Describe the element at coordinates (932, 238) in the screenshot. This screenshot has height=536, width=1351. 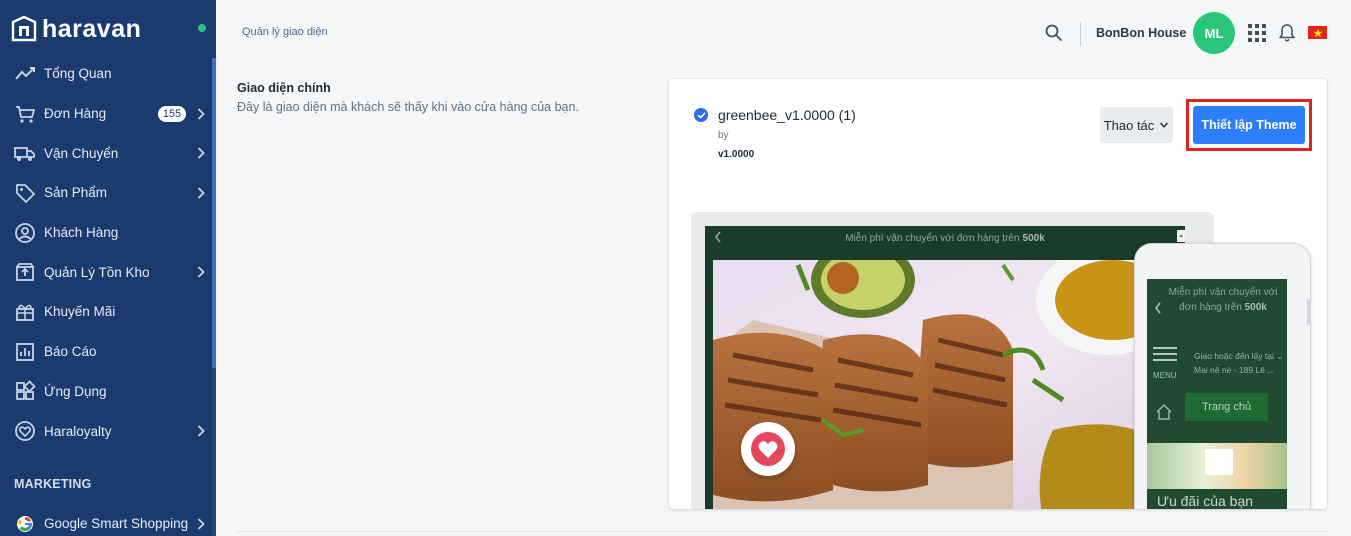
I see `desktop-promo-text: Miễn phí vận chuyển với đơn hàng trên` at that location.